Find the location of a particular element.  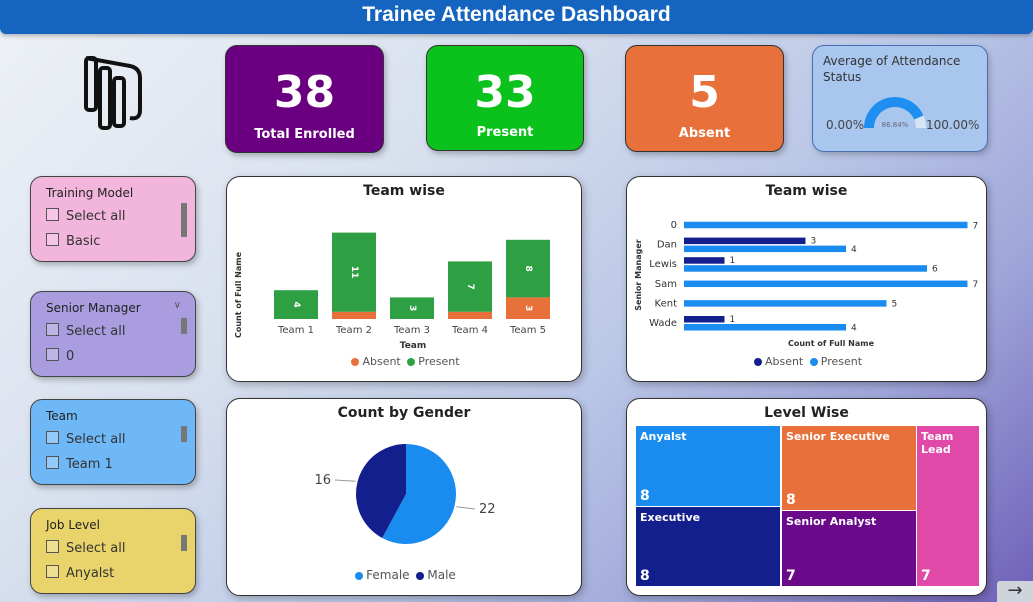

treemap-tile-senior-analyst: Senior Analyst 7 is located at coordinates (849, 548).